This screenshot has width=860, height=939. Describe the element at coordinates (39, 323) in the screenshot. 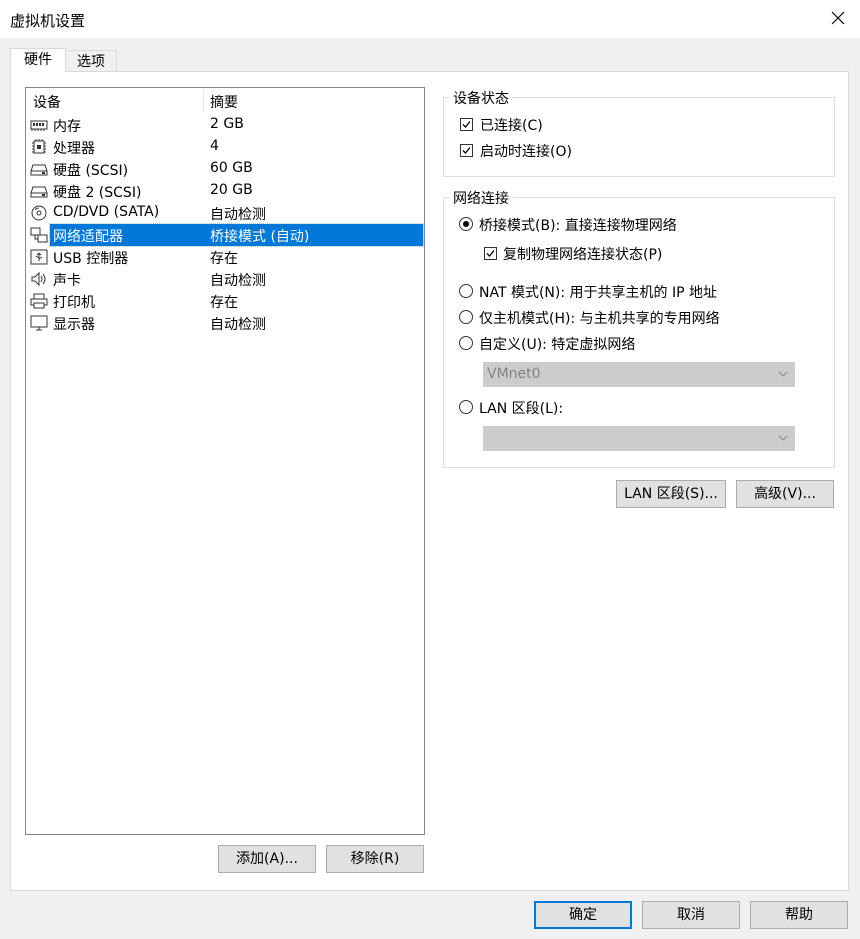

I see `monitor-icon` at that location.